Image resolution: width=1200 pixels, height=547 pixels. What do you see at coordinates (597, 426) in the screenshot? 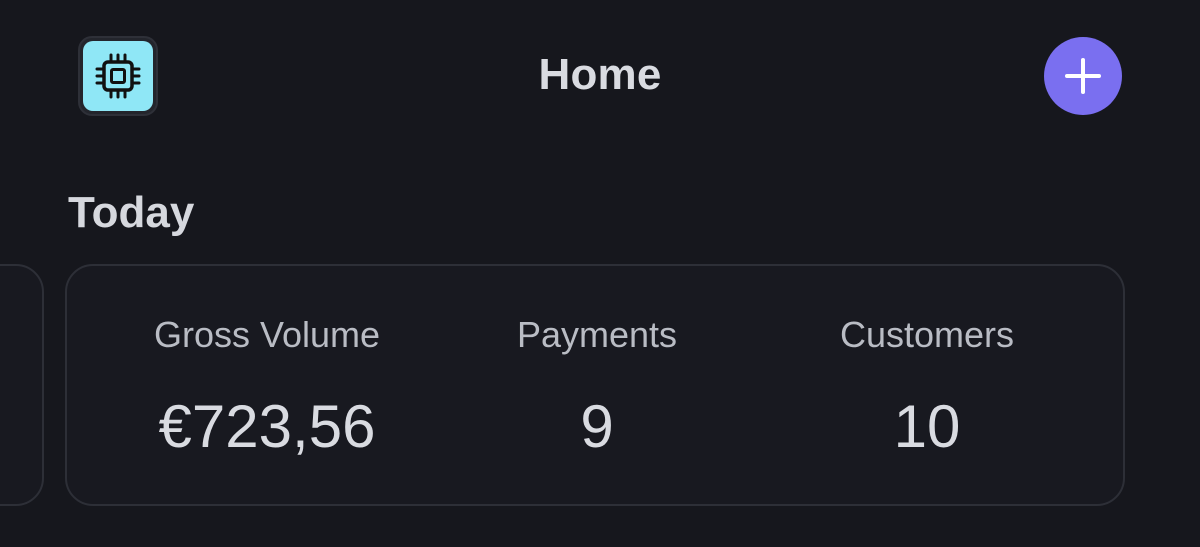
I see `stat-value: 9` at bounding box center [597, 426].